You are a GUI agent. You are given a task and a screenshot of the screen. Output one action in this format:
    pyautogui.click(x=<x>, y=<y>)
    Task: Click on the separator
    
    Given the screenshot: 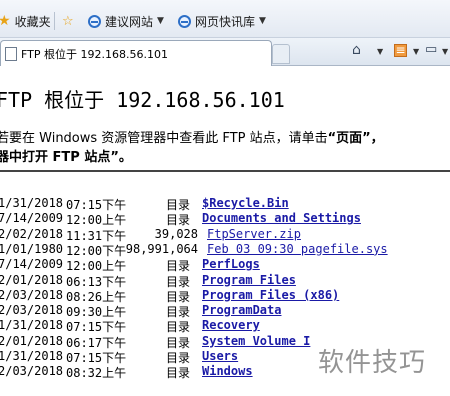 What is the action you would take?
    pyautogui.click(x=54, y=21)
    